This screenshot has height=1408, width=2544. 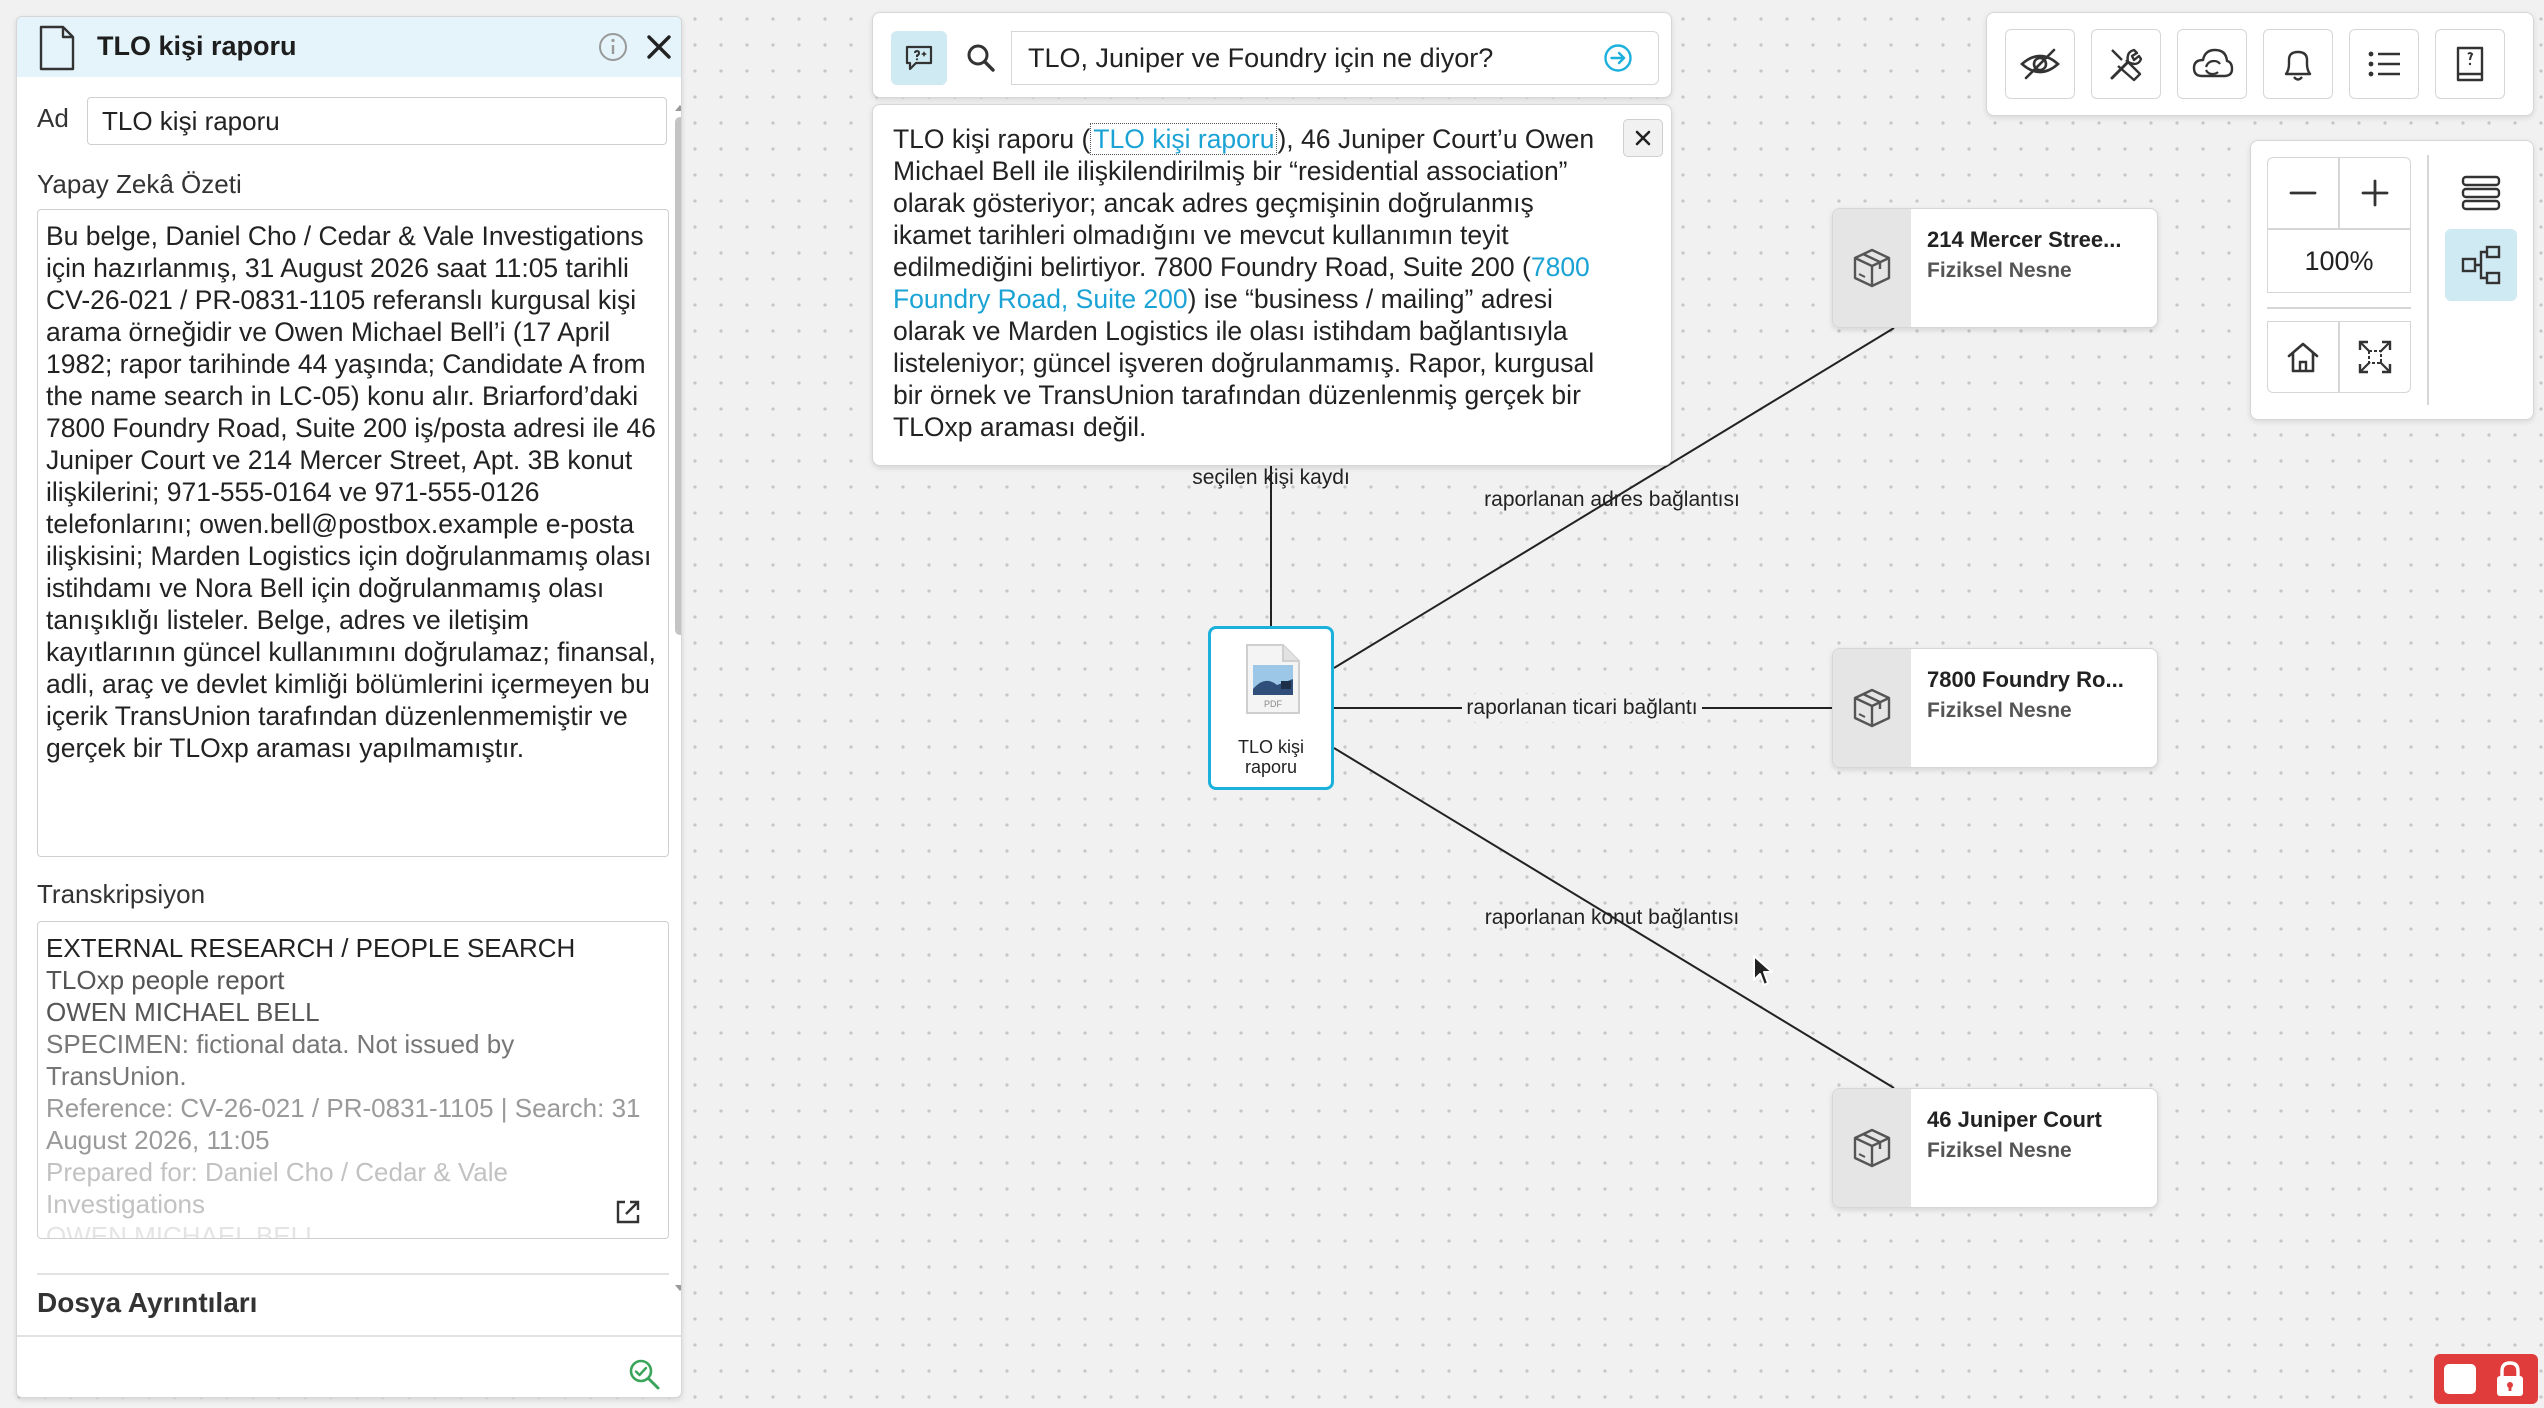 I want to click on ai-search-bar, so click(x=1272, y=55).